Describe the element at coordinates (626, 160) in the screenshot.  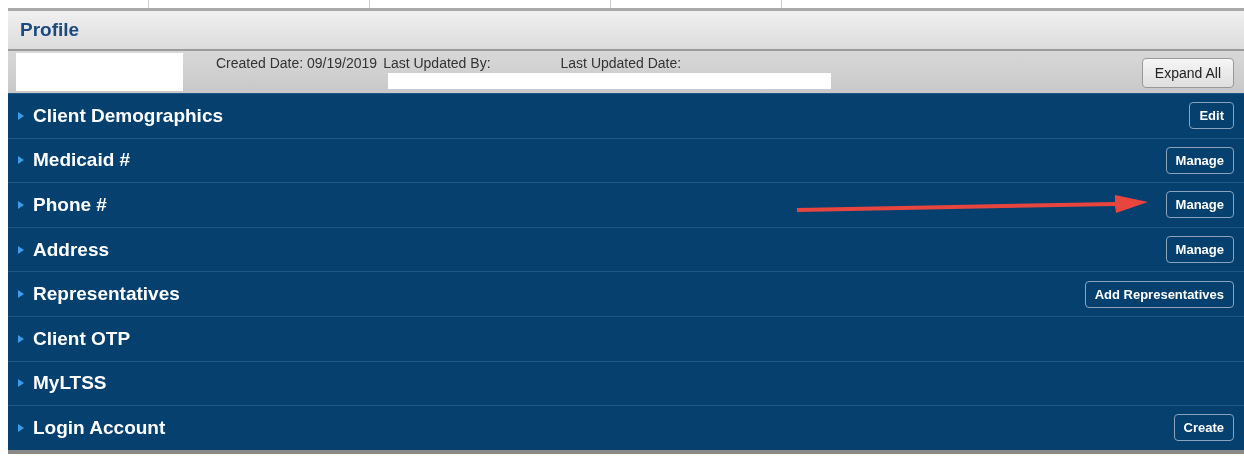
I see `section-header: Medicaid # Manage` at that location.